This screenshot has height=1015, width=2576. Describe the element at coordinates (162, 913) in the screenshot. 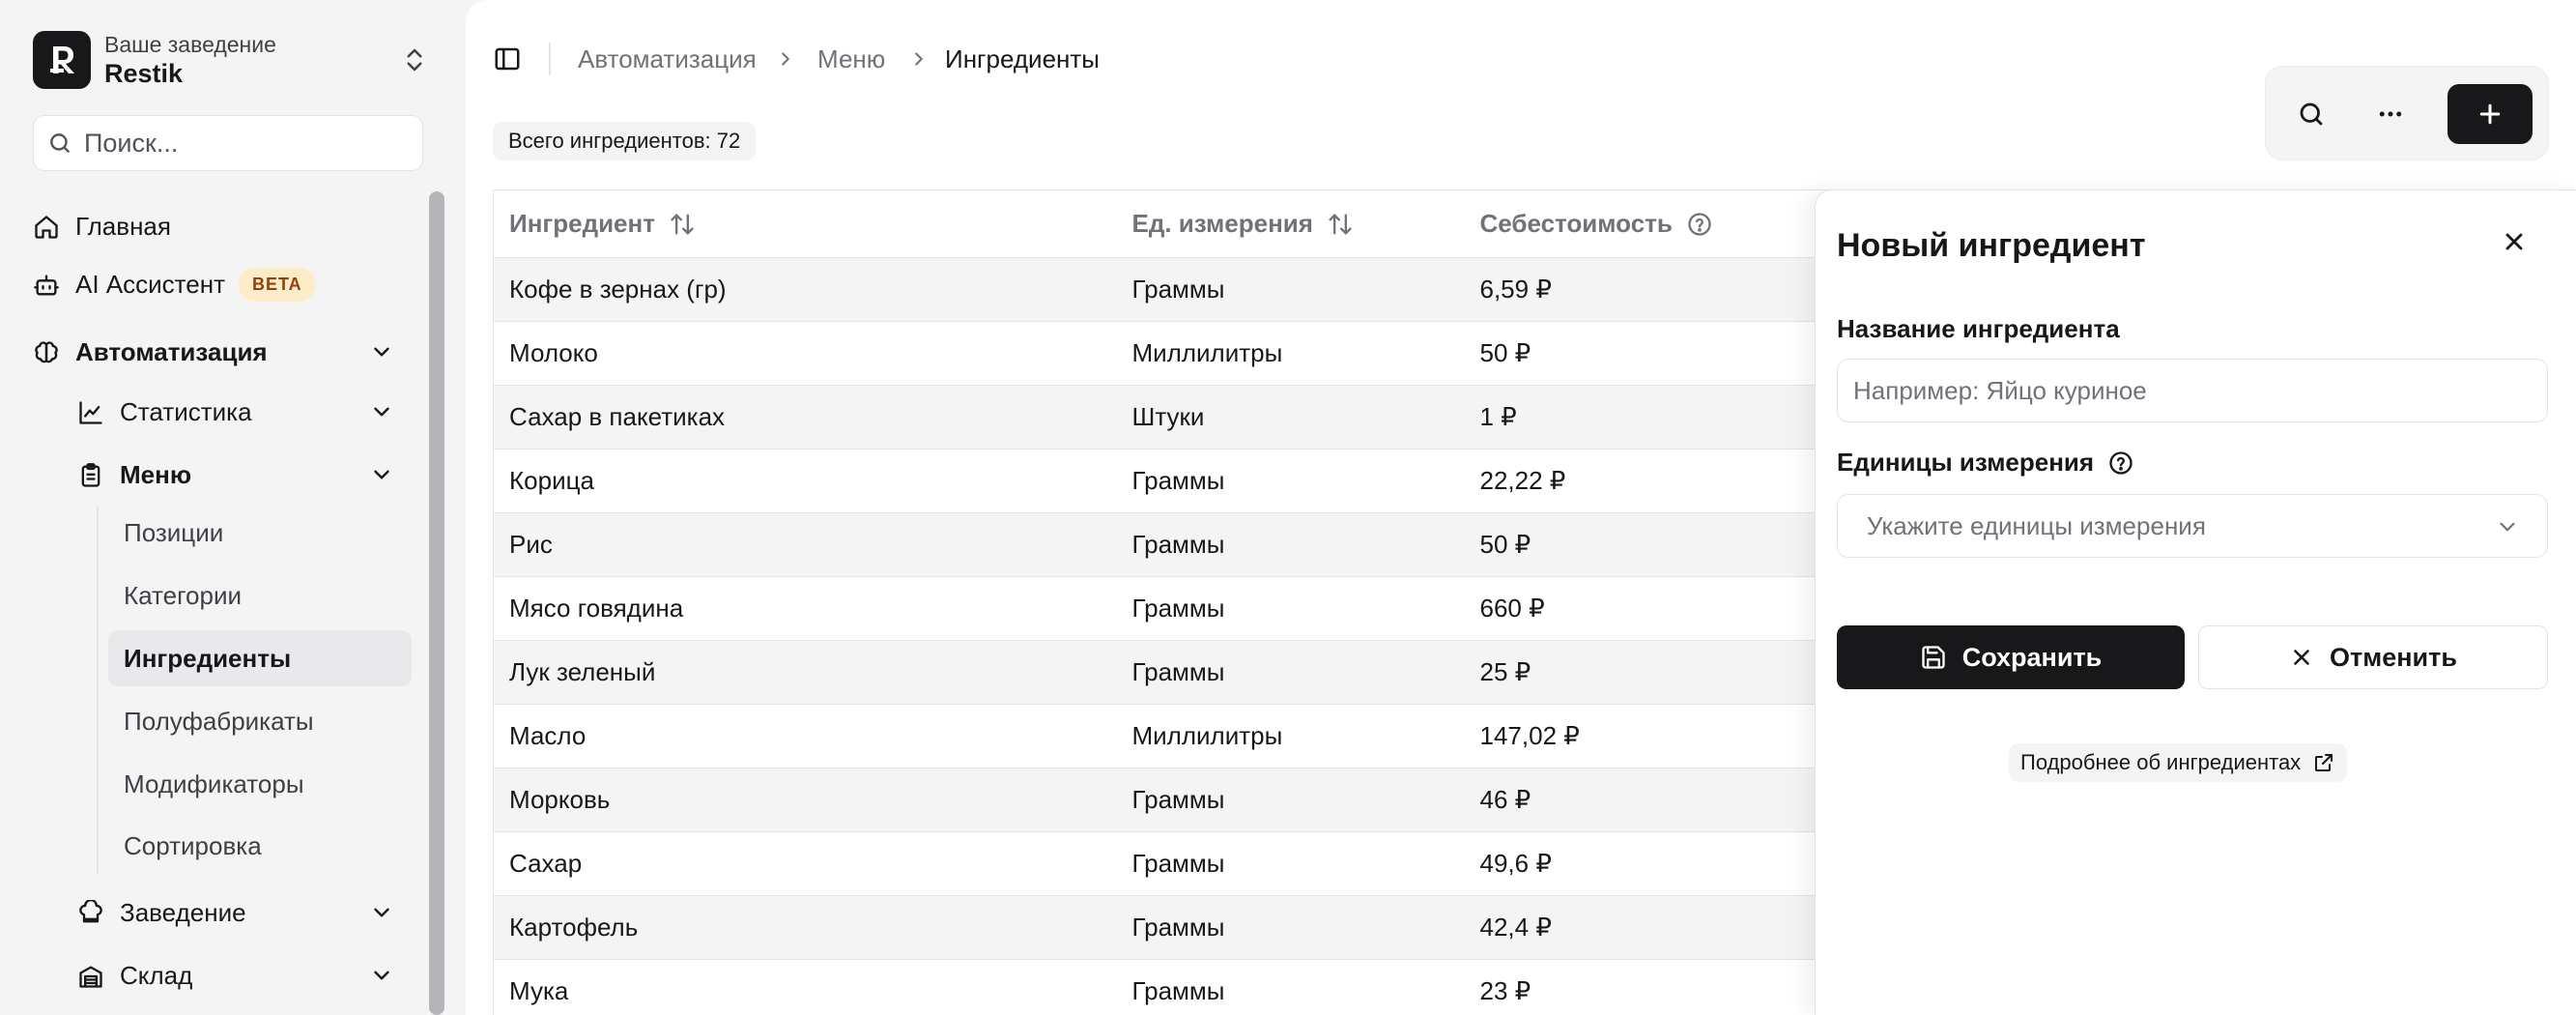

I see `nav-establishment: Заведение` at that location.